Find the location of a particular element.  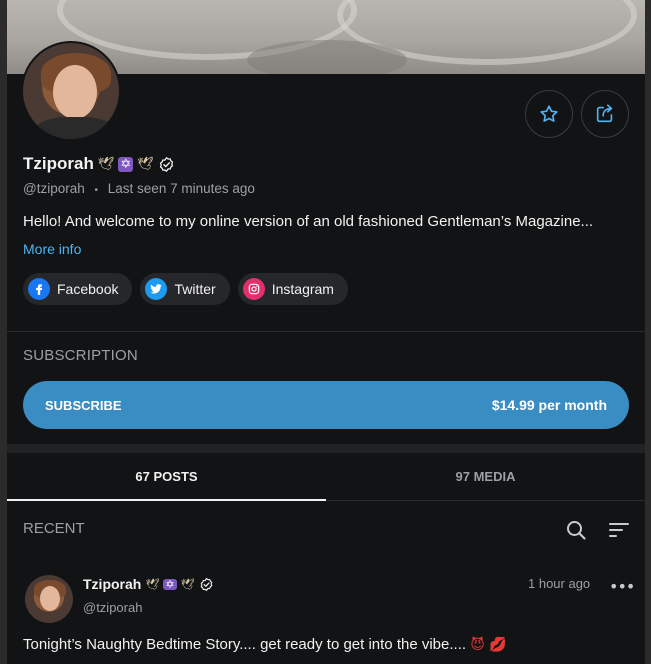

instagram-link: Instagram is located at coordinates (292, 289).